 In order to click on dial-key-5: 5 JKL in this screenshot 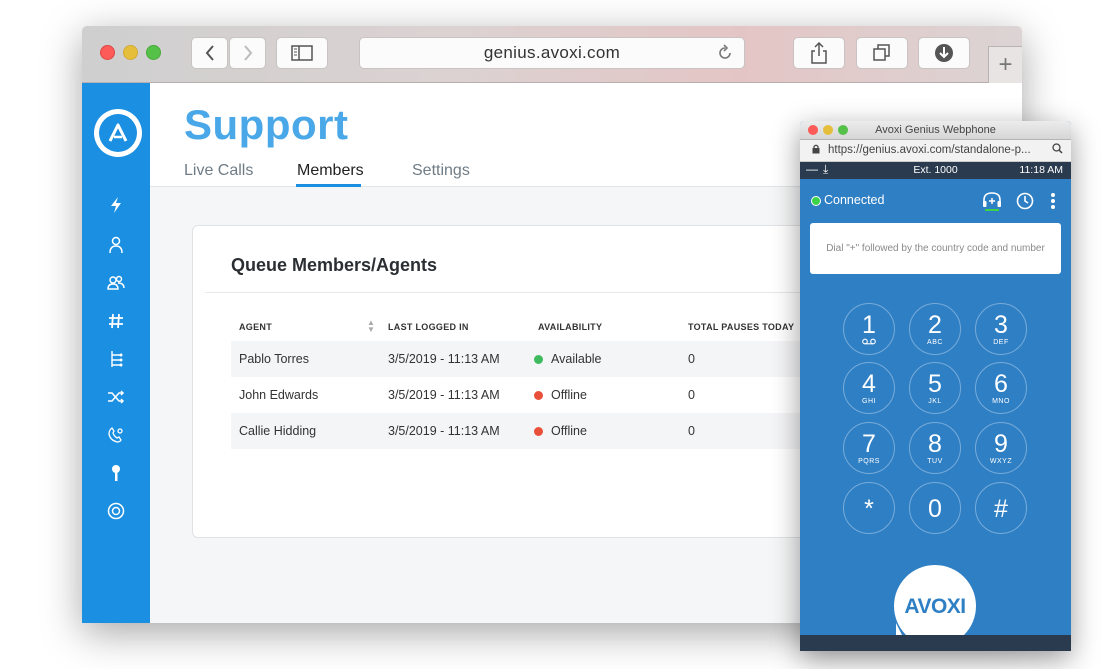, I will do `click(935, 388)`.